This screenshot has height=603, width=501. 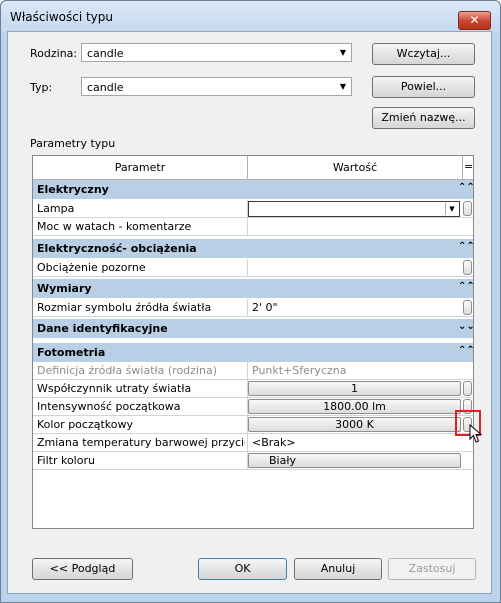 What do you see at coordinates (265, 307) in the screenshot?
I see `parameter-value: 2' 0"` at bounding box center [265, 307].